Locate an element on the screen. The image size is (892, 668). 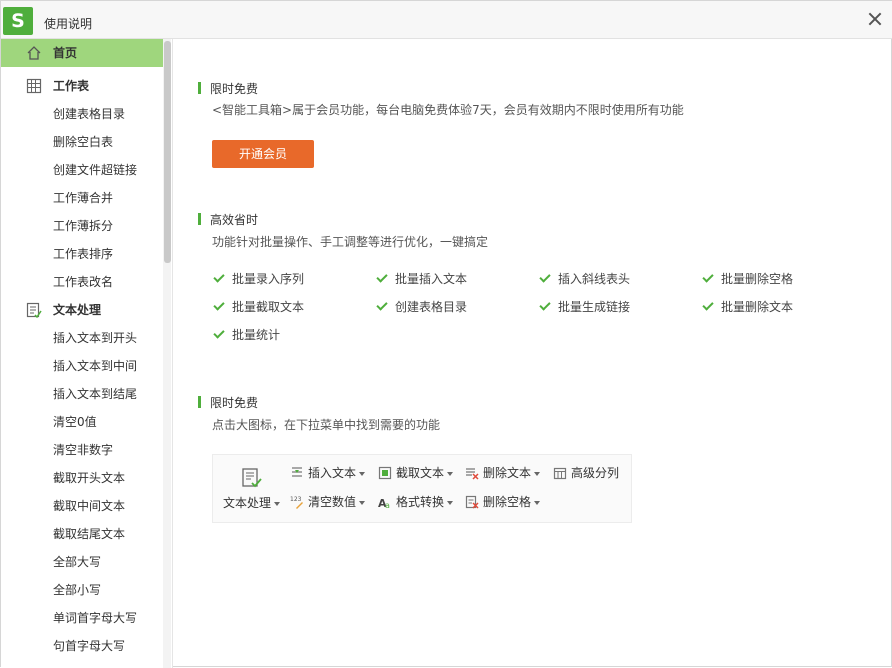
svg-text: a is located at coordinates (387, 505).